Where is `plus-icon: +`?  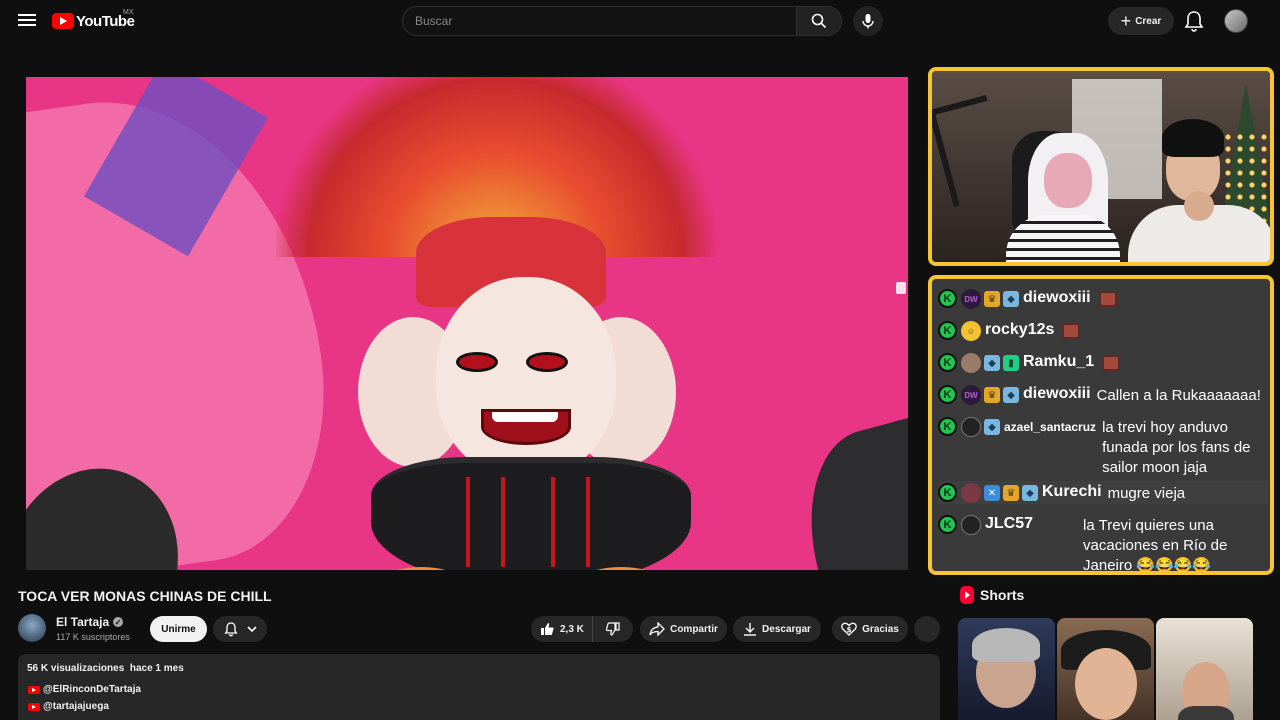 plus-icon: + is located at coordinates (1126, 21).